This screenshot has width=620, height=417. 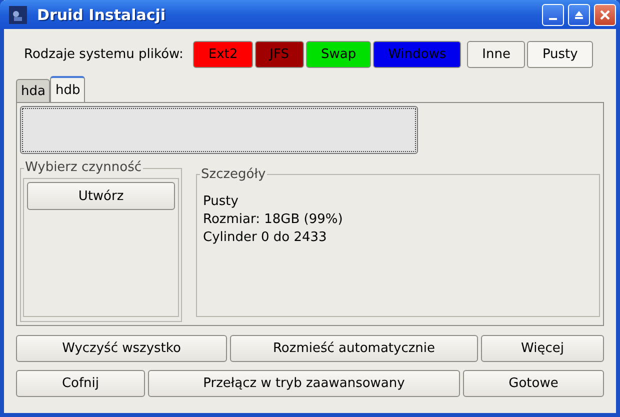 I want to click on detail-text: Pusty, so click(x=221, y=202).